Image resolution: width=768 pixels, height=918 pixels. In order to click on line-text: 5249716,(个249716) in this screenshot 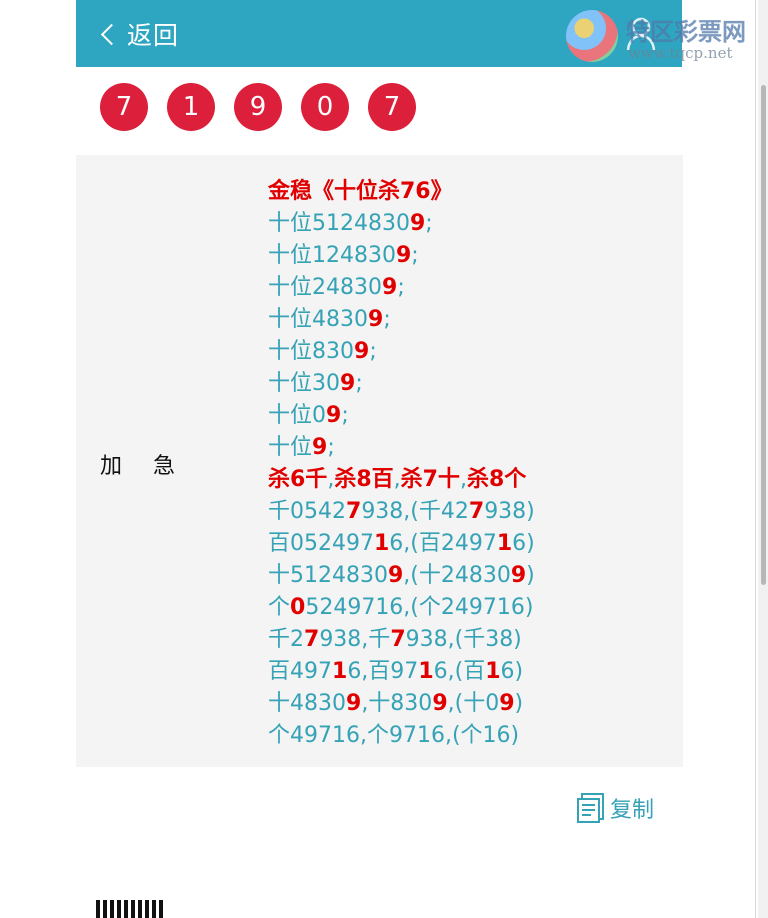, I will do `click(419, 607)`.